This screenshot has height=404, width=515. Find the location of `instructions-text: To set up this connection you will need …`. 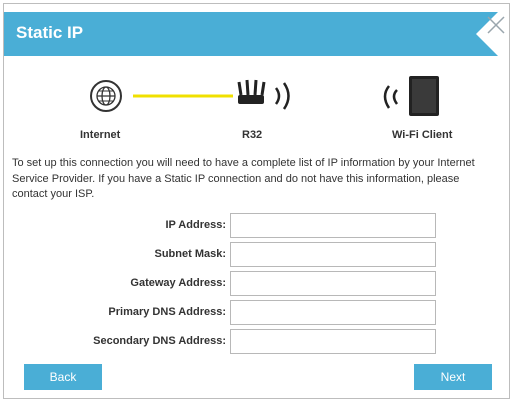

instructions-text: To set up this connection you will need … is located at coordinates (243, 178).